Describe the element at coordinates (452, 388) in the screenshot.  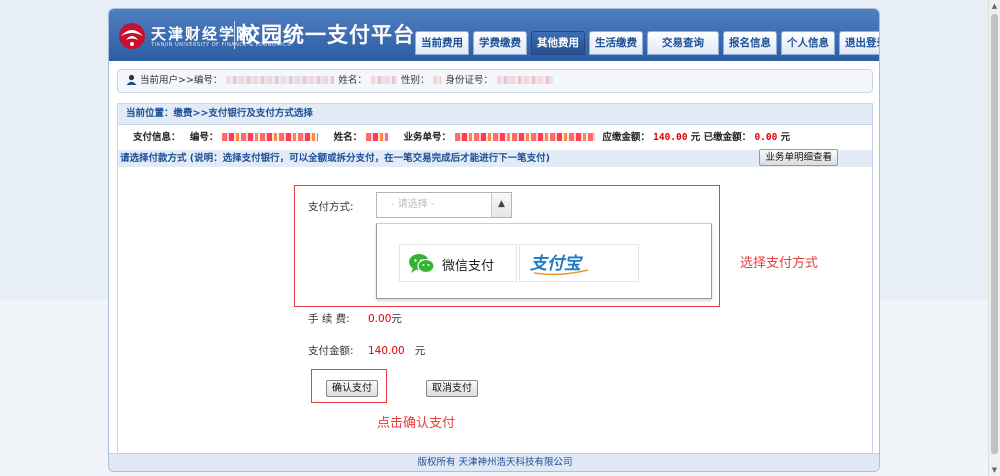
I see `cancel-pay-button: 取消支付` at that location.